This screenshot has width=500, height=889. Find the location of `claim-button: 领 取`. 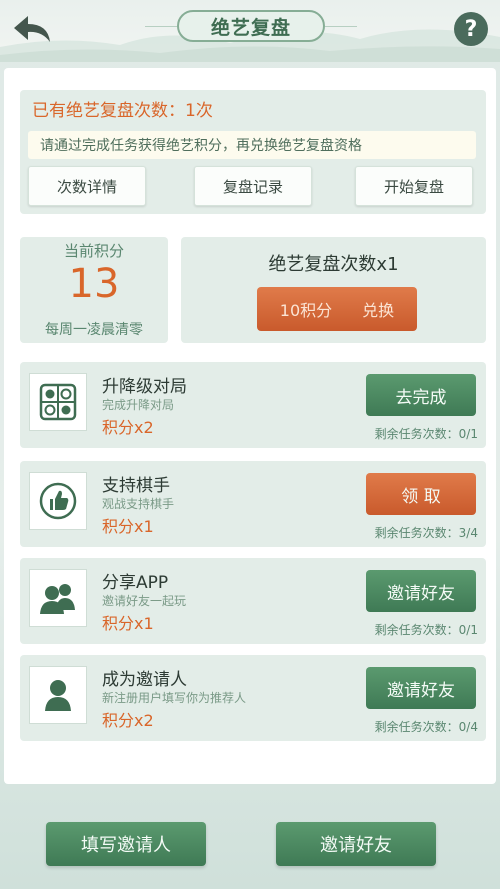

claim-button: 领 取 is located at coordinates (421, 494).